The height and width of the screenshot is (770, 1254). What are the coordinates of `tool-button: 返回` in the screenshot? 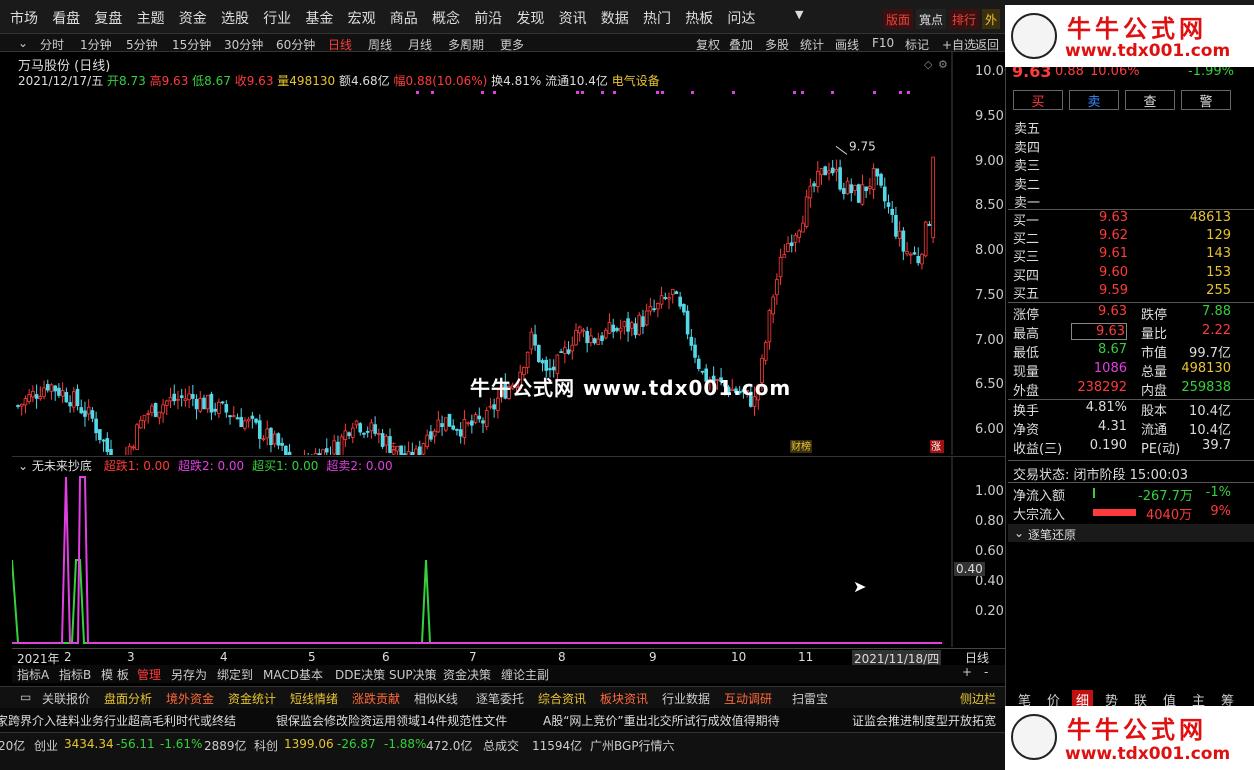 It's located at (987, 44).